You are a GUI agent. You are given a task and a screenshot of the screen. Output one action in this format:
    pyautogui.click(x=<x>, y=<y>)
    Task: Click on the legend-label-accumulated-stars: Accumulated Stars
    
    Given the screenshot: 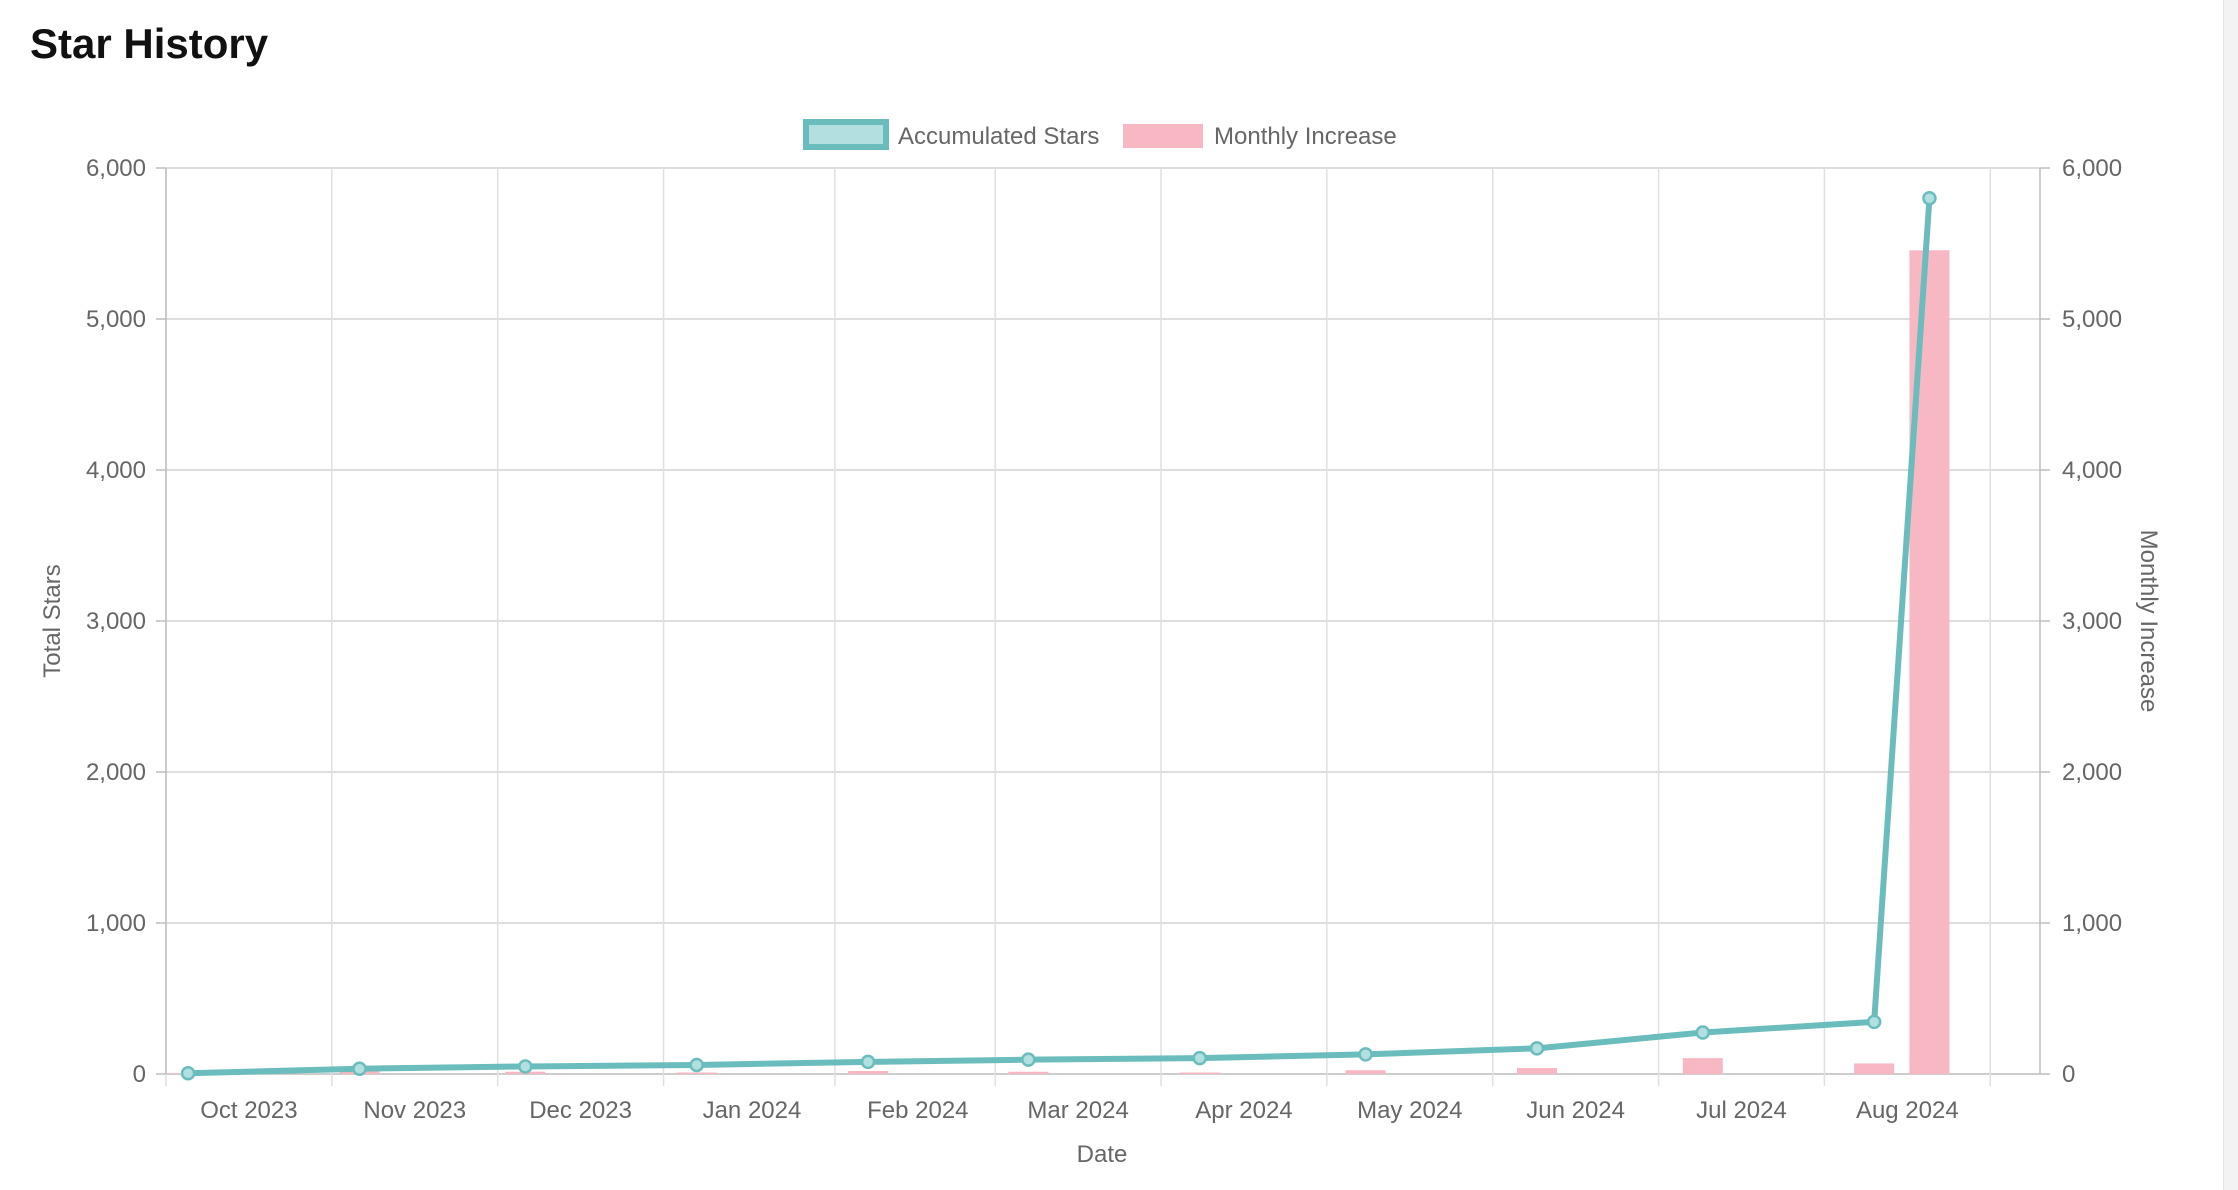 What is the action you would take?
    pyautogui.click(x=998, y=136)
    